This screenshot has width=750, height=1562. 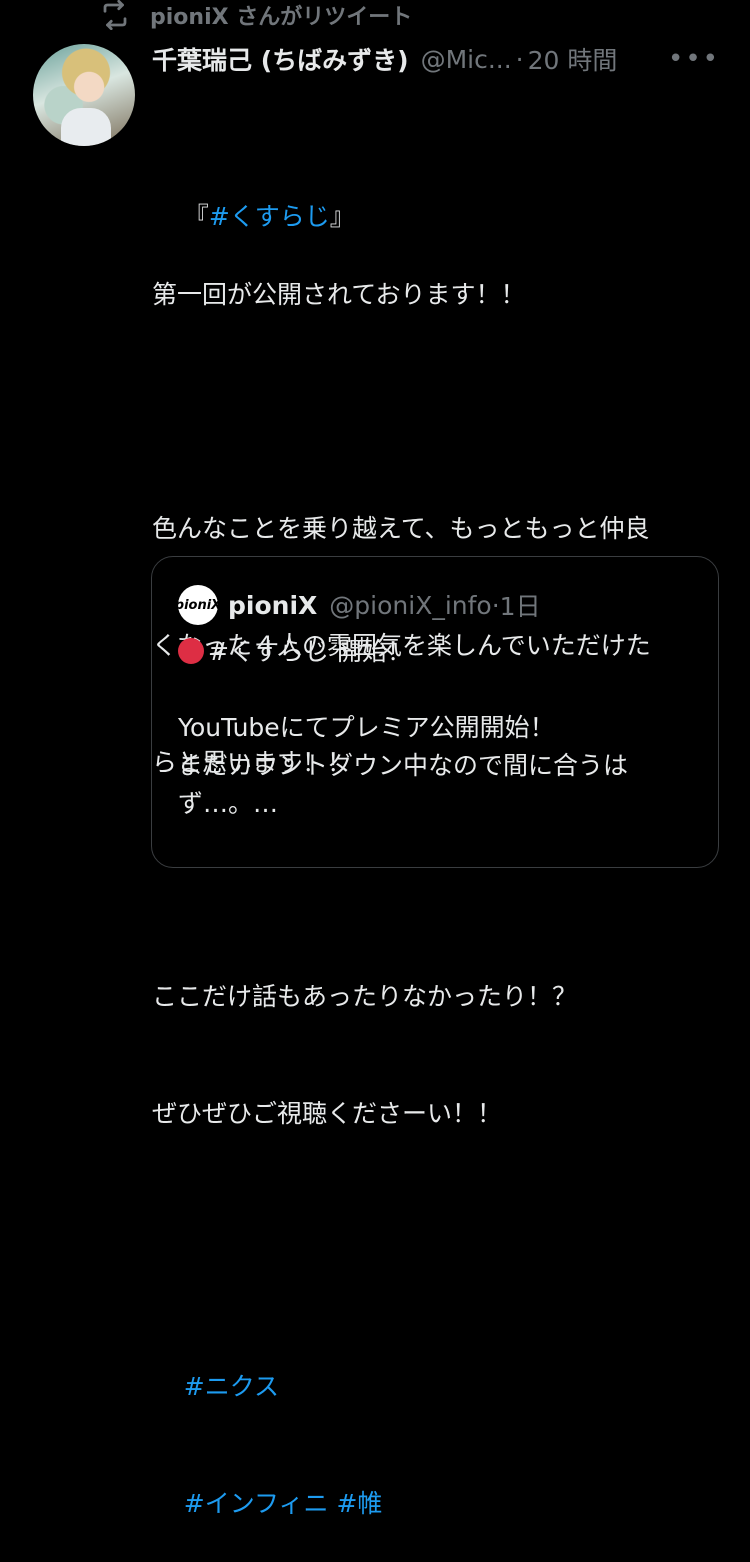 I want to click on hashtag-line: #ニクス, so click(x=439, y=1364).